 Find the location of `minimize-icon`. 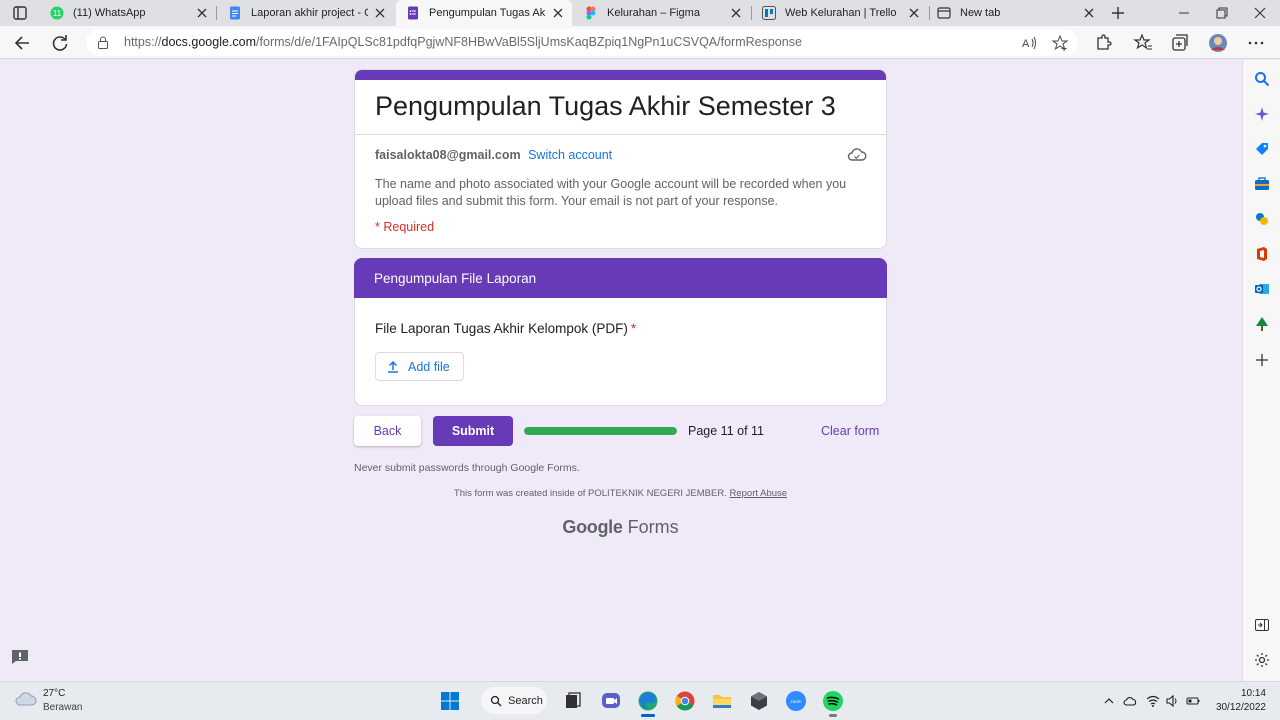

minimize-icon is located at coordinates (1184, 13).